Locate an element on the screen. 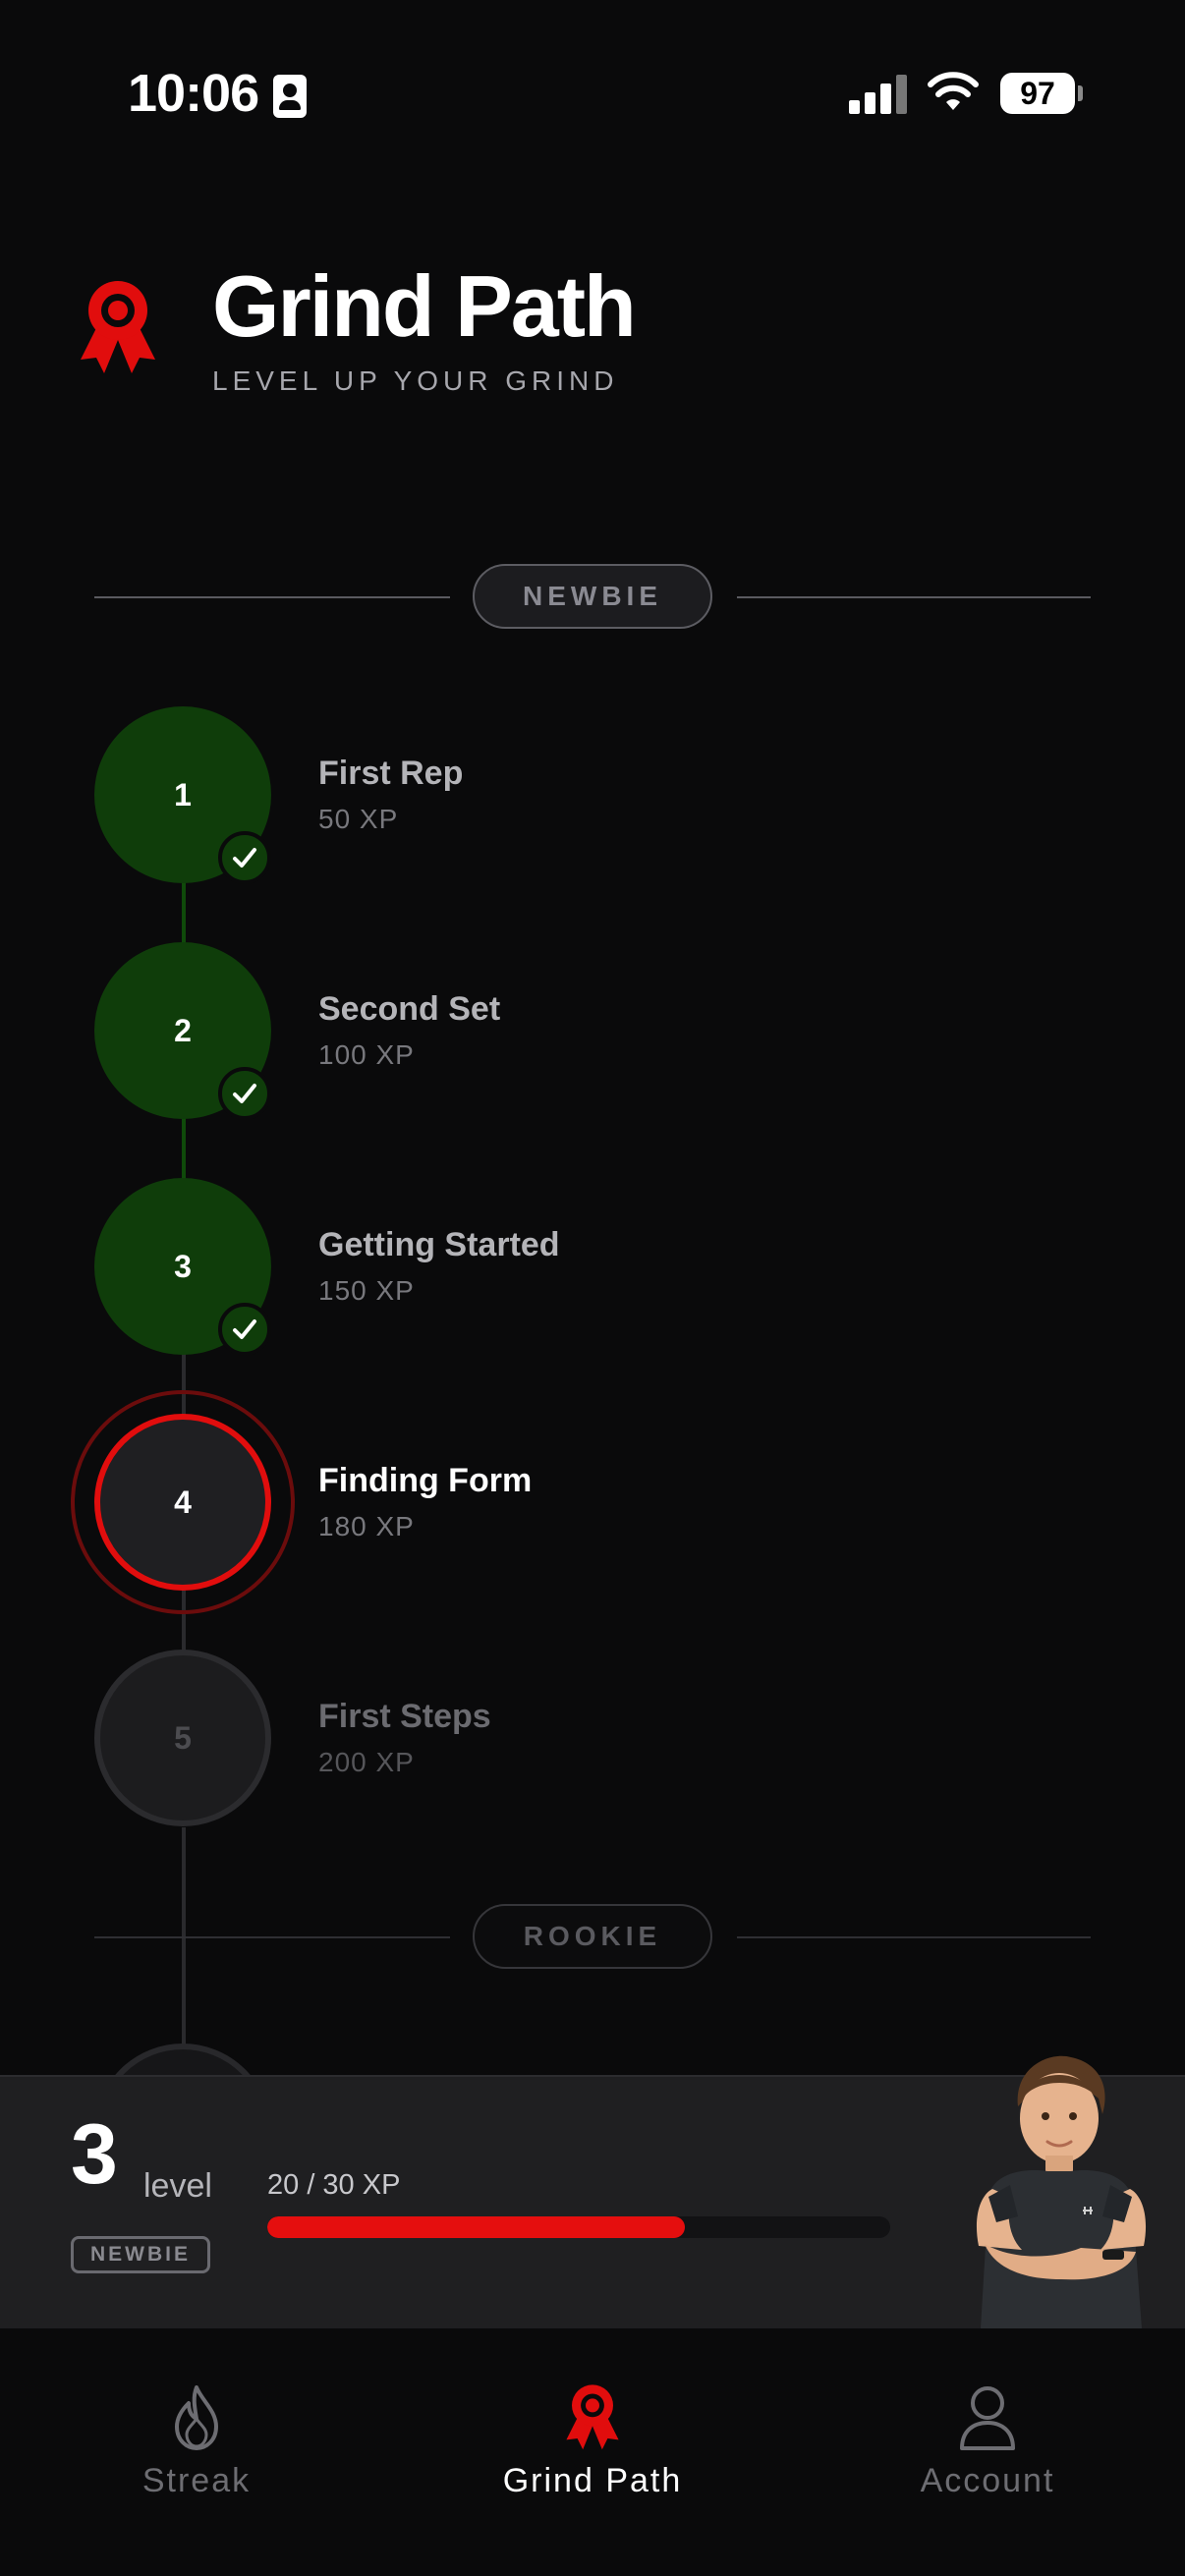 This screenshot has width=1185, height=2576. tab-account: Account is located at coordinates (988, 2447).